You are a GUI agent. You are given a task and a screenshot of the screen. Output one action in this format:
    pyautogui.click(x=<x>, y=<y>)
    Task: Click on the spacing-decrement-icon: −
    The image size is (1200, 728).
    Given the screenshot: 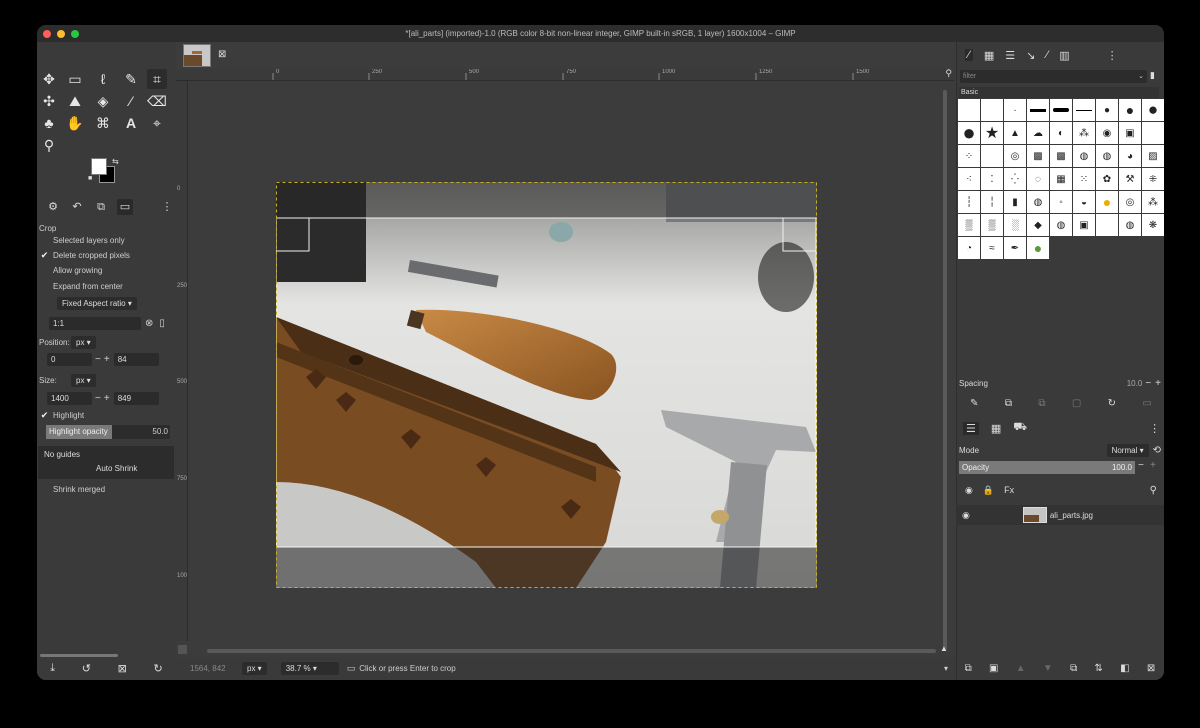 What is the action you would take?
    pyautogui.click(x=1148, y=383)
    